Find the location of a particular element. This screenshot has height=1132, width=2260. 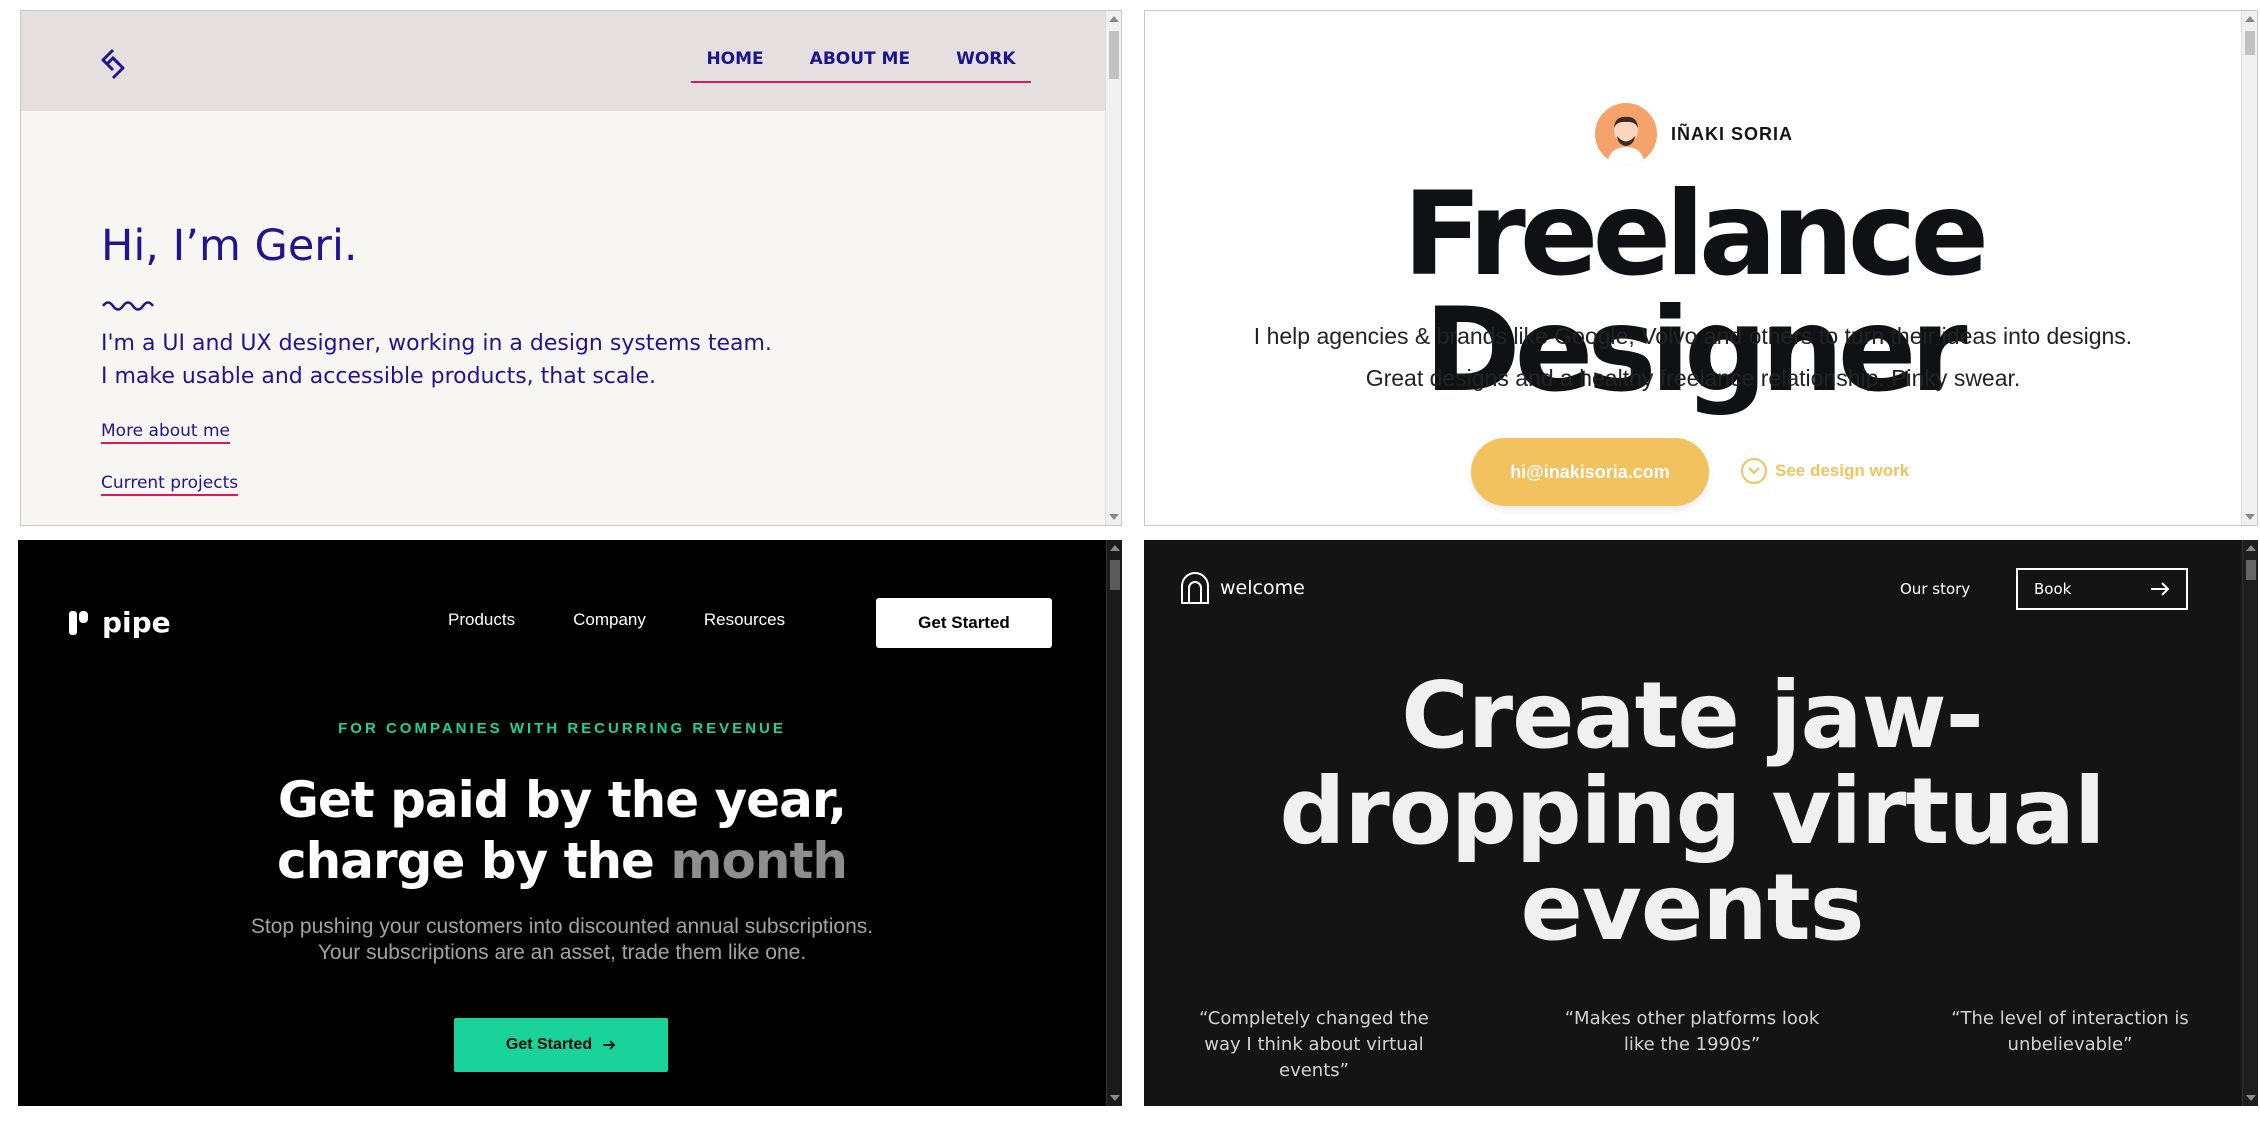

brand-name: pipe is located at coordinates (136, 622).